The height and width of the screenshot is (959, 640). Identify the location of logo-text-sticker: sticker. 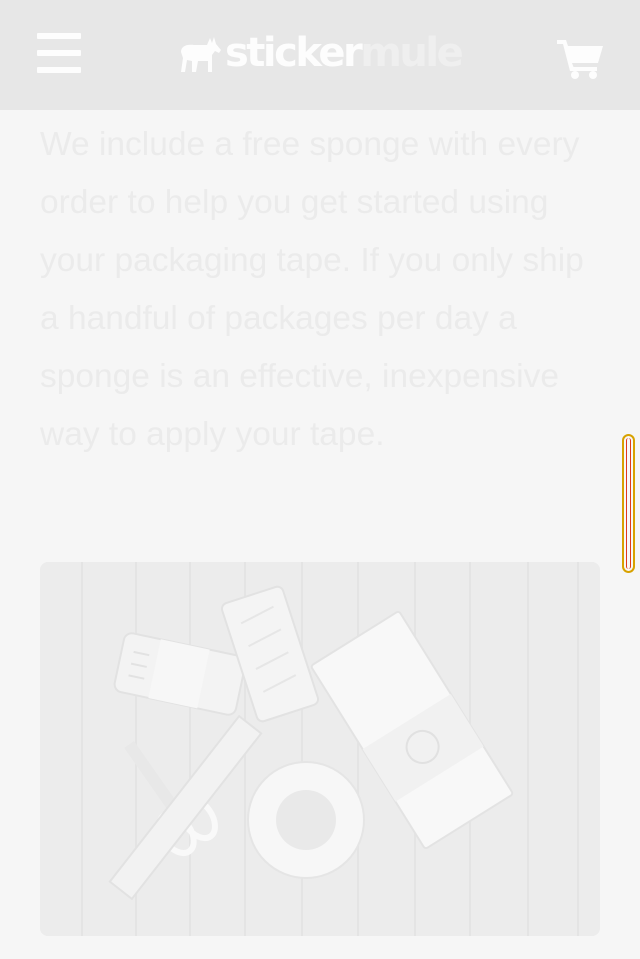
(294, 53).